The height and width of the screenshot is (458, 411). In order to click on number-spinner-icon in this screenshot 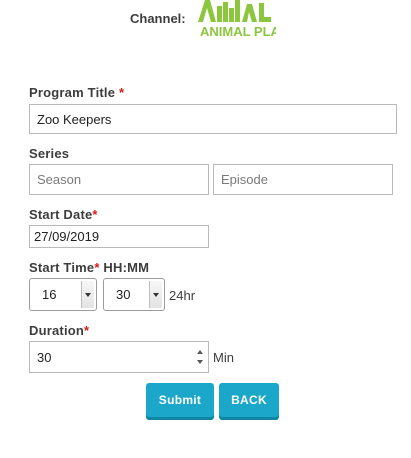, I will do `click(200, 357)`.